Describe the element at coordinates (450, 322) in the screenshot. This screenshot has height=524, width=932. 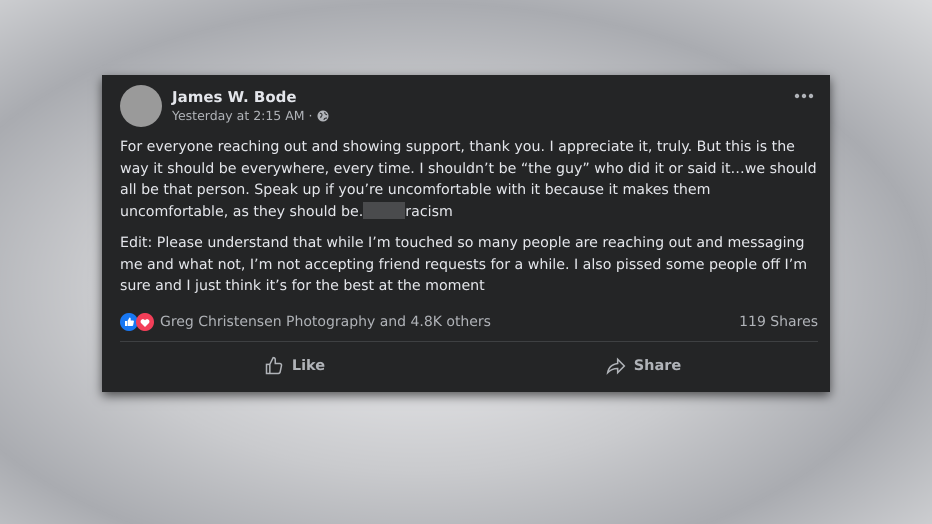
I see `reactions-summary: Greg Christensen Photography and 4.8K others` at that location.